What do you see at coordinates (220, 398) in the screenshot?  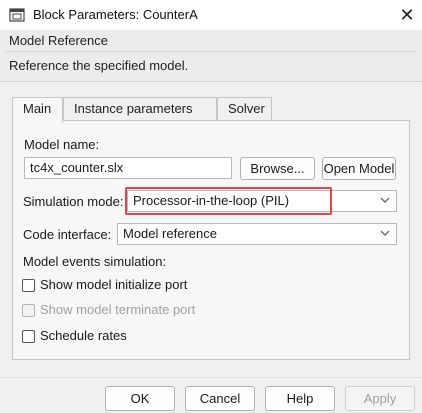 I see `cancel-button: Cancel` at bounding box center [220, 398].